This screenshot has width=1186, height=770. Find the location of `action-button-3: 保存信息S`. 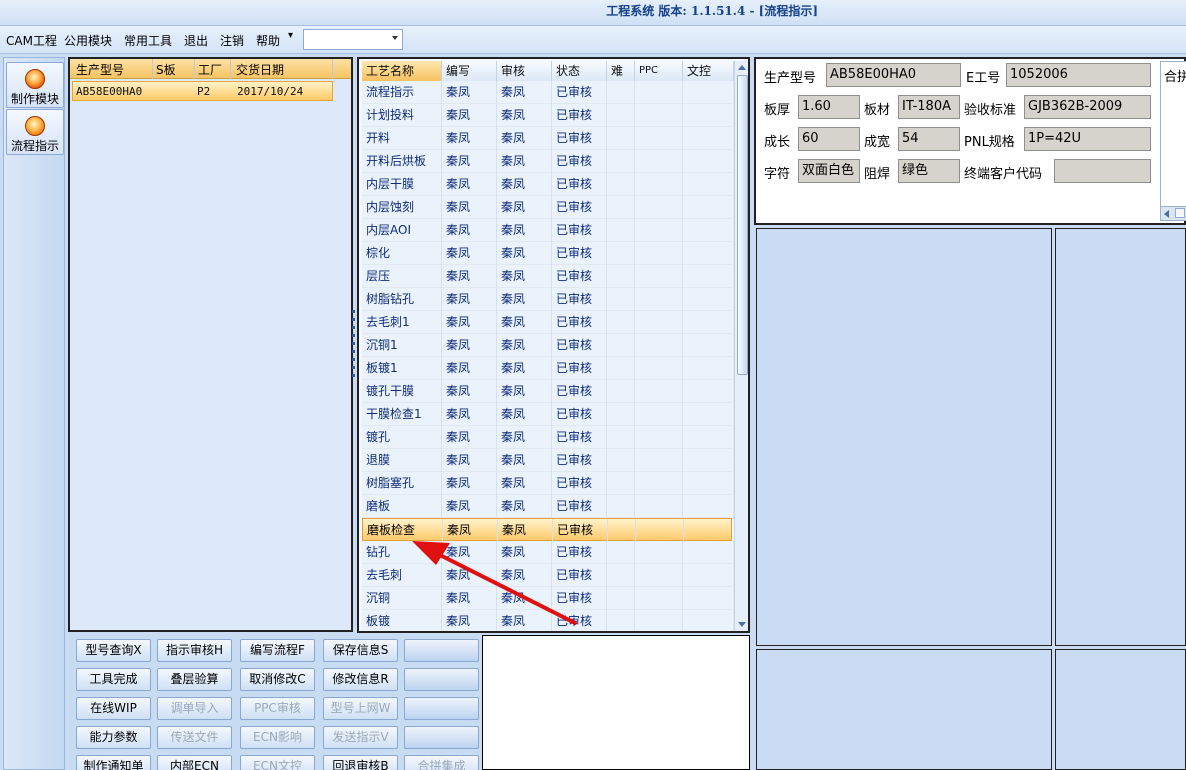

action-button-3: 保存信息S is located at coordinates (360, 650).